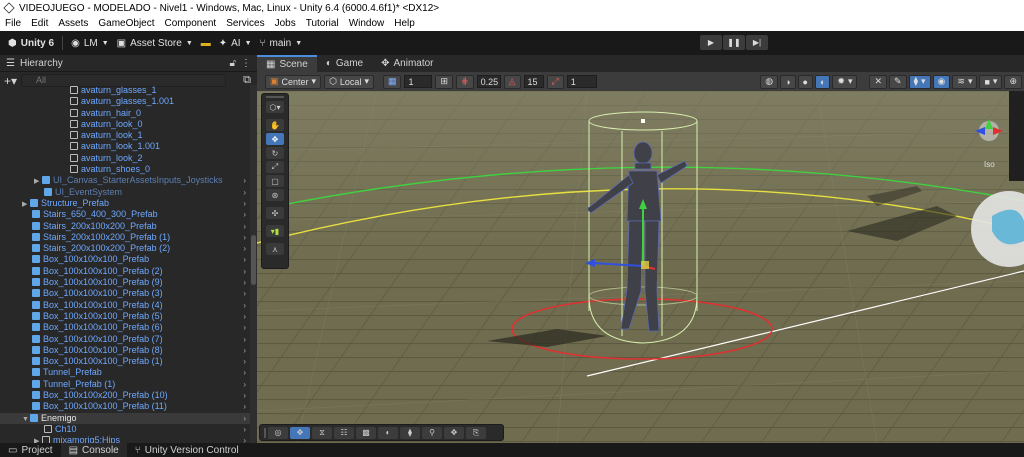 The height and width of the screenshot is (457, 1024). I want to click on menu-item-component: Component, so click(191, 23).